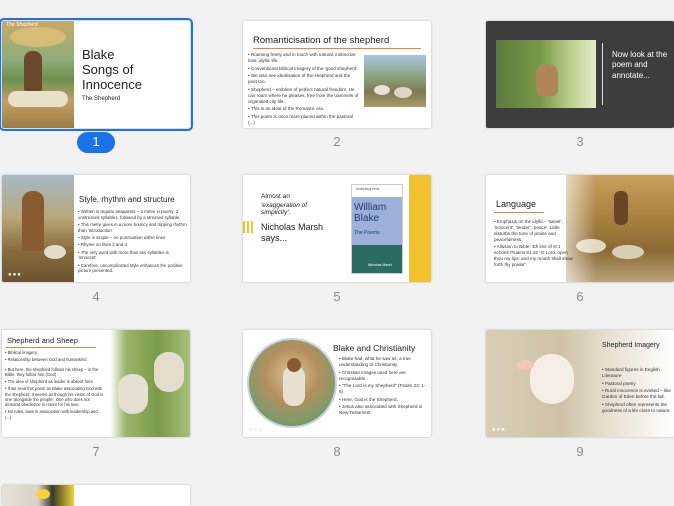 This screenshot has height=506, width=674. Describe the element at coordinates (38, 228) in the screenshot. I see `shepherd-painting` at that location.